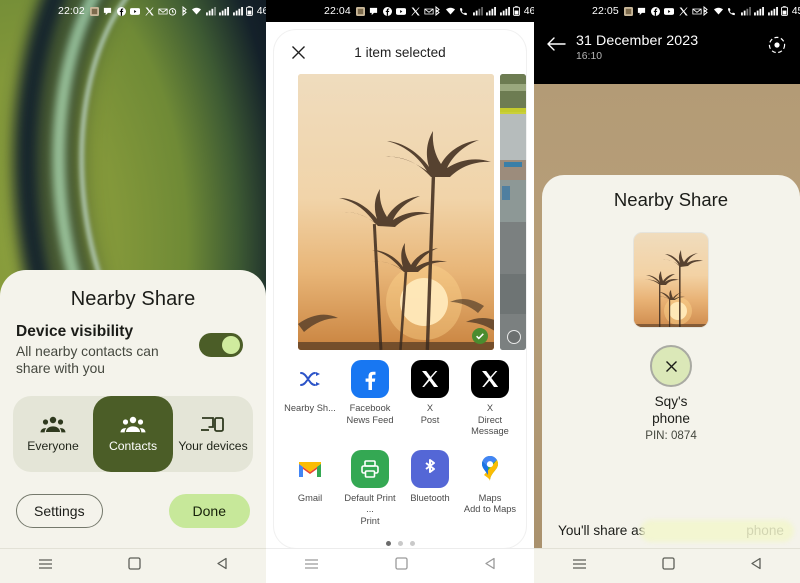 The height and width of the screenshot is (583, 800). Describe the element at coordinates (490, 379) in the screenshot. I see `x-icon` at that location.